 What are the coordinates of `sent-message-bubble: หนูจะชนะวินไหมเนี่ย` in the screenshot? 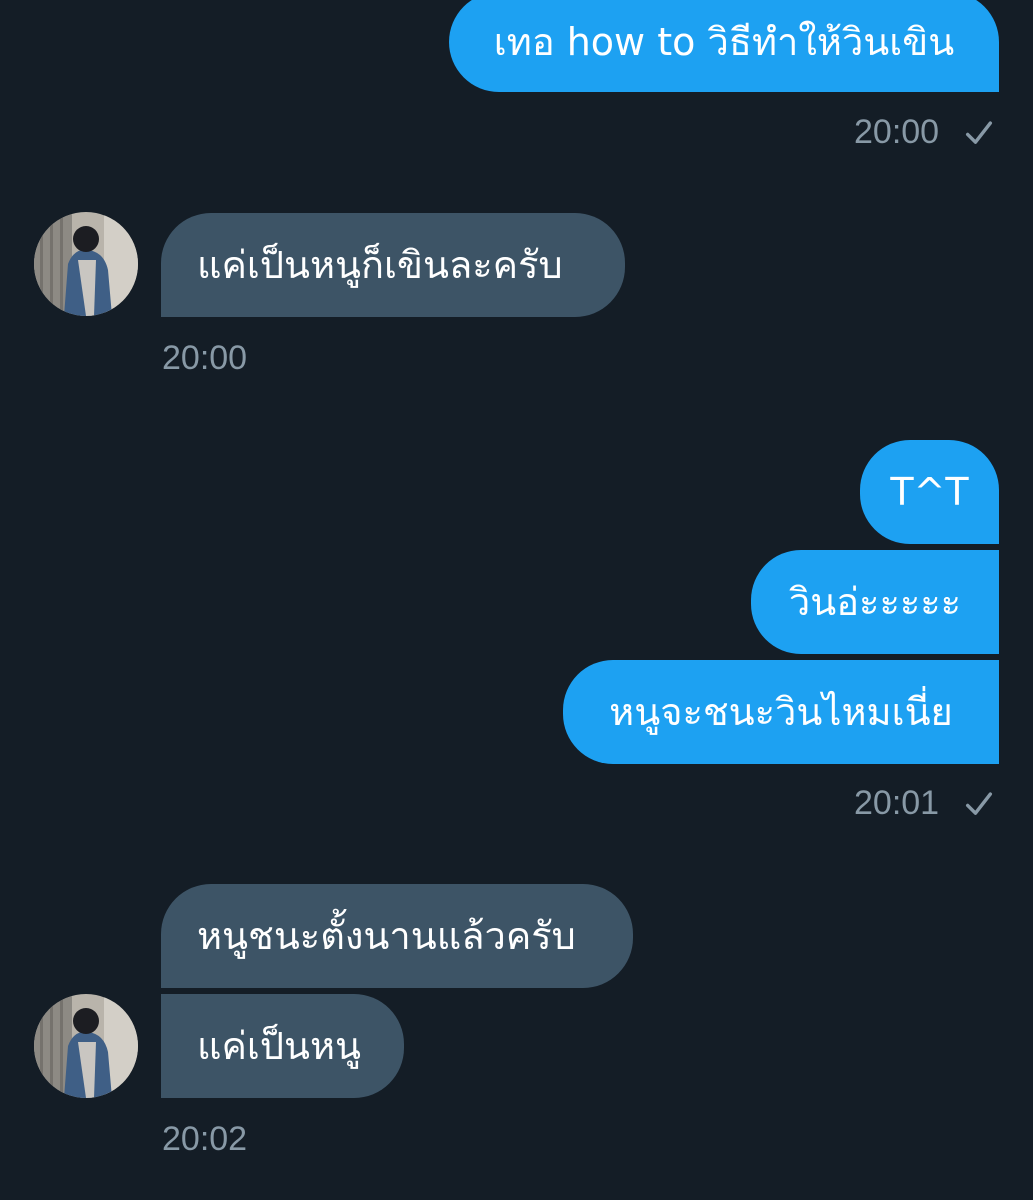 It's located at (781, 712).